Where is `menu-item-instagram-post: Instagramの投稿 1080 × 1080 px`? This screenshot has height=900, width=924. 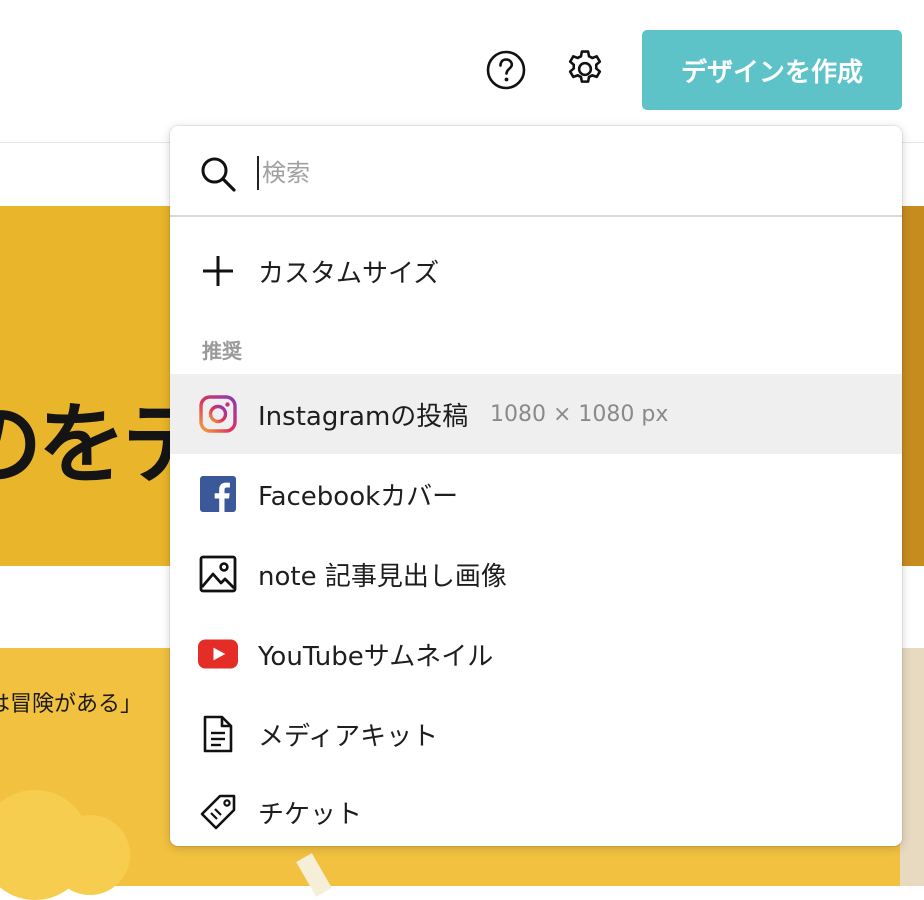
menu-item-instagram-post: Instagramの投稿 1080 × 1080 px is located at coordinates (536, 414).